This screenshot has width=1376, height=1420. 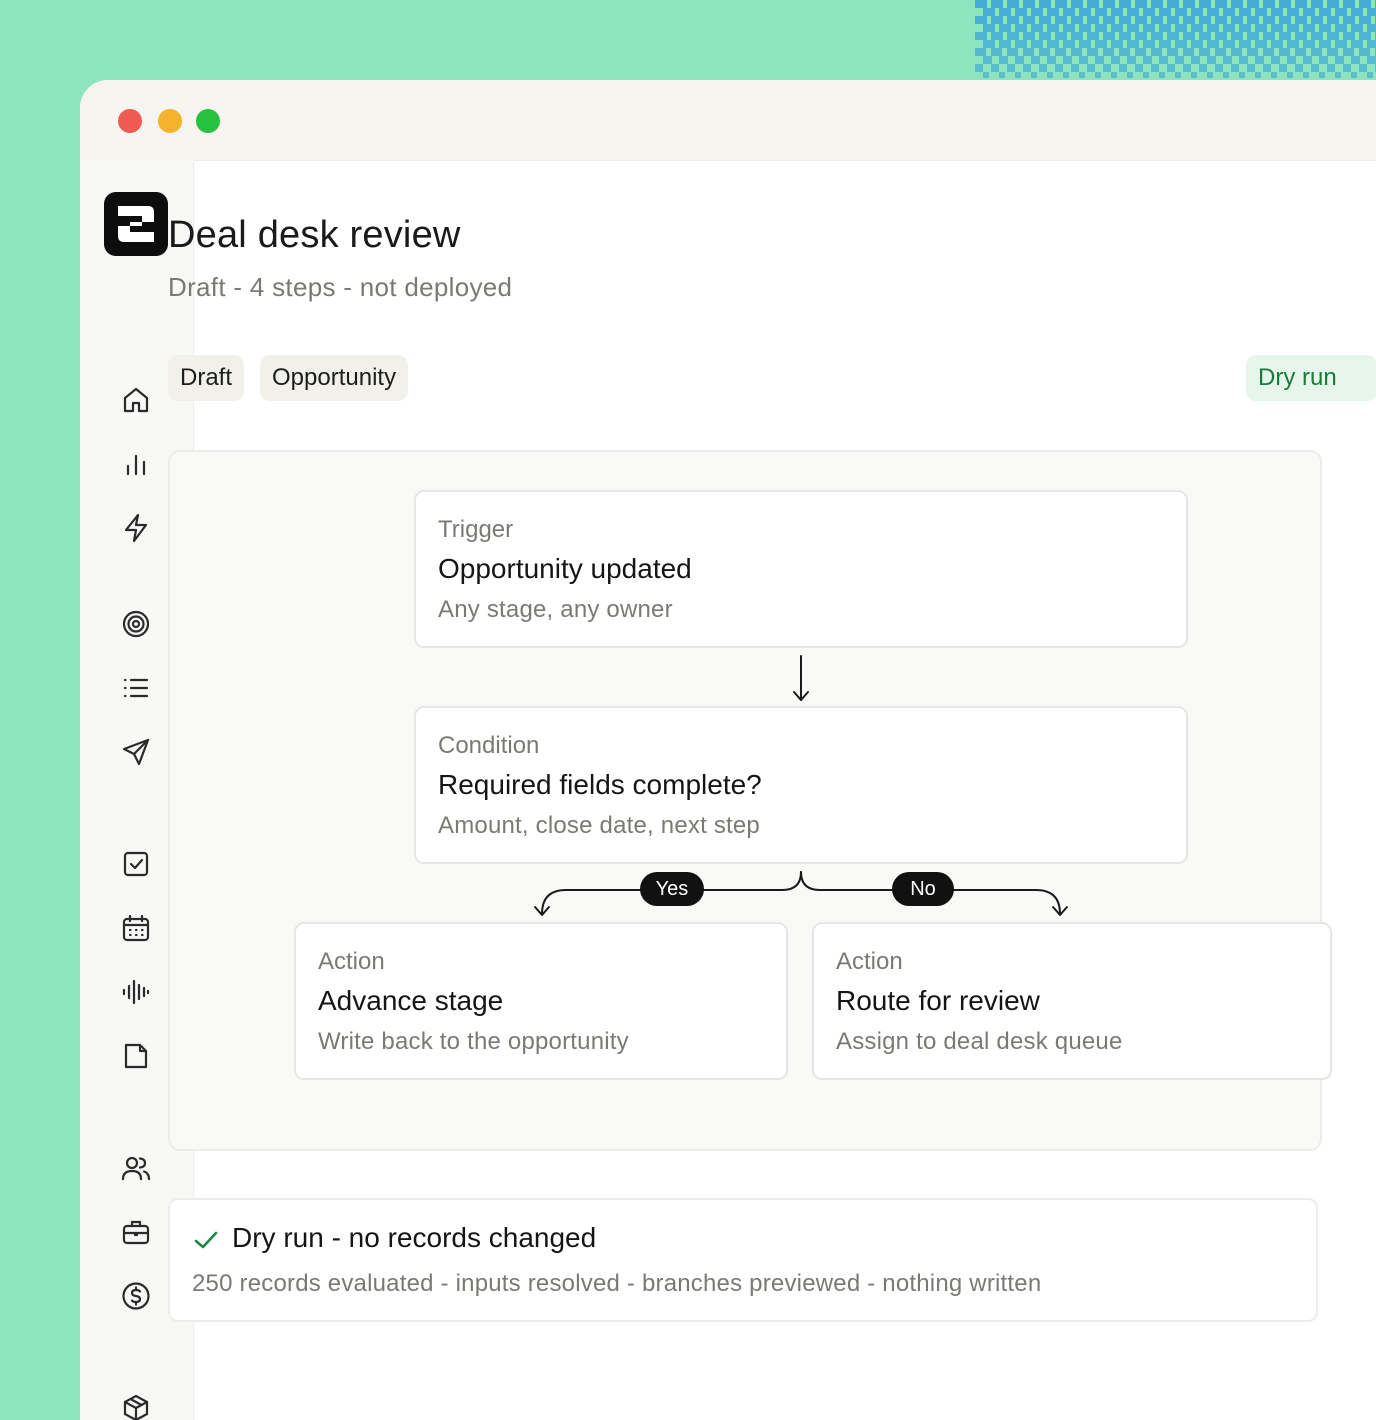 What do you see at coordinates (1311, 378) in the screenshot?
I see `dry-run-button: Dry run` at bounding box center [1311, 378].